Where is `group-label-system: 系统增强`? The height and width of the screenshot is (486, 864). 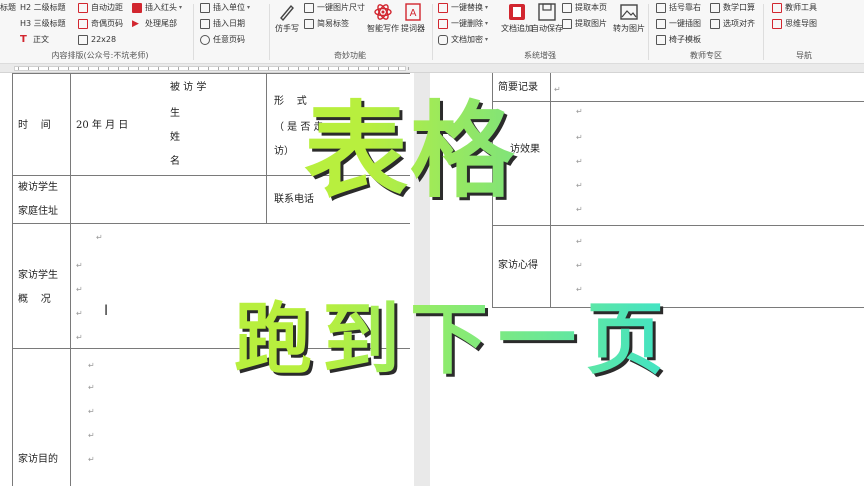 group-label-system: 系统增强 is located at coordinates (540, 55).